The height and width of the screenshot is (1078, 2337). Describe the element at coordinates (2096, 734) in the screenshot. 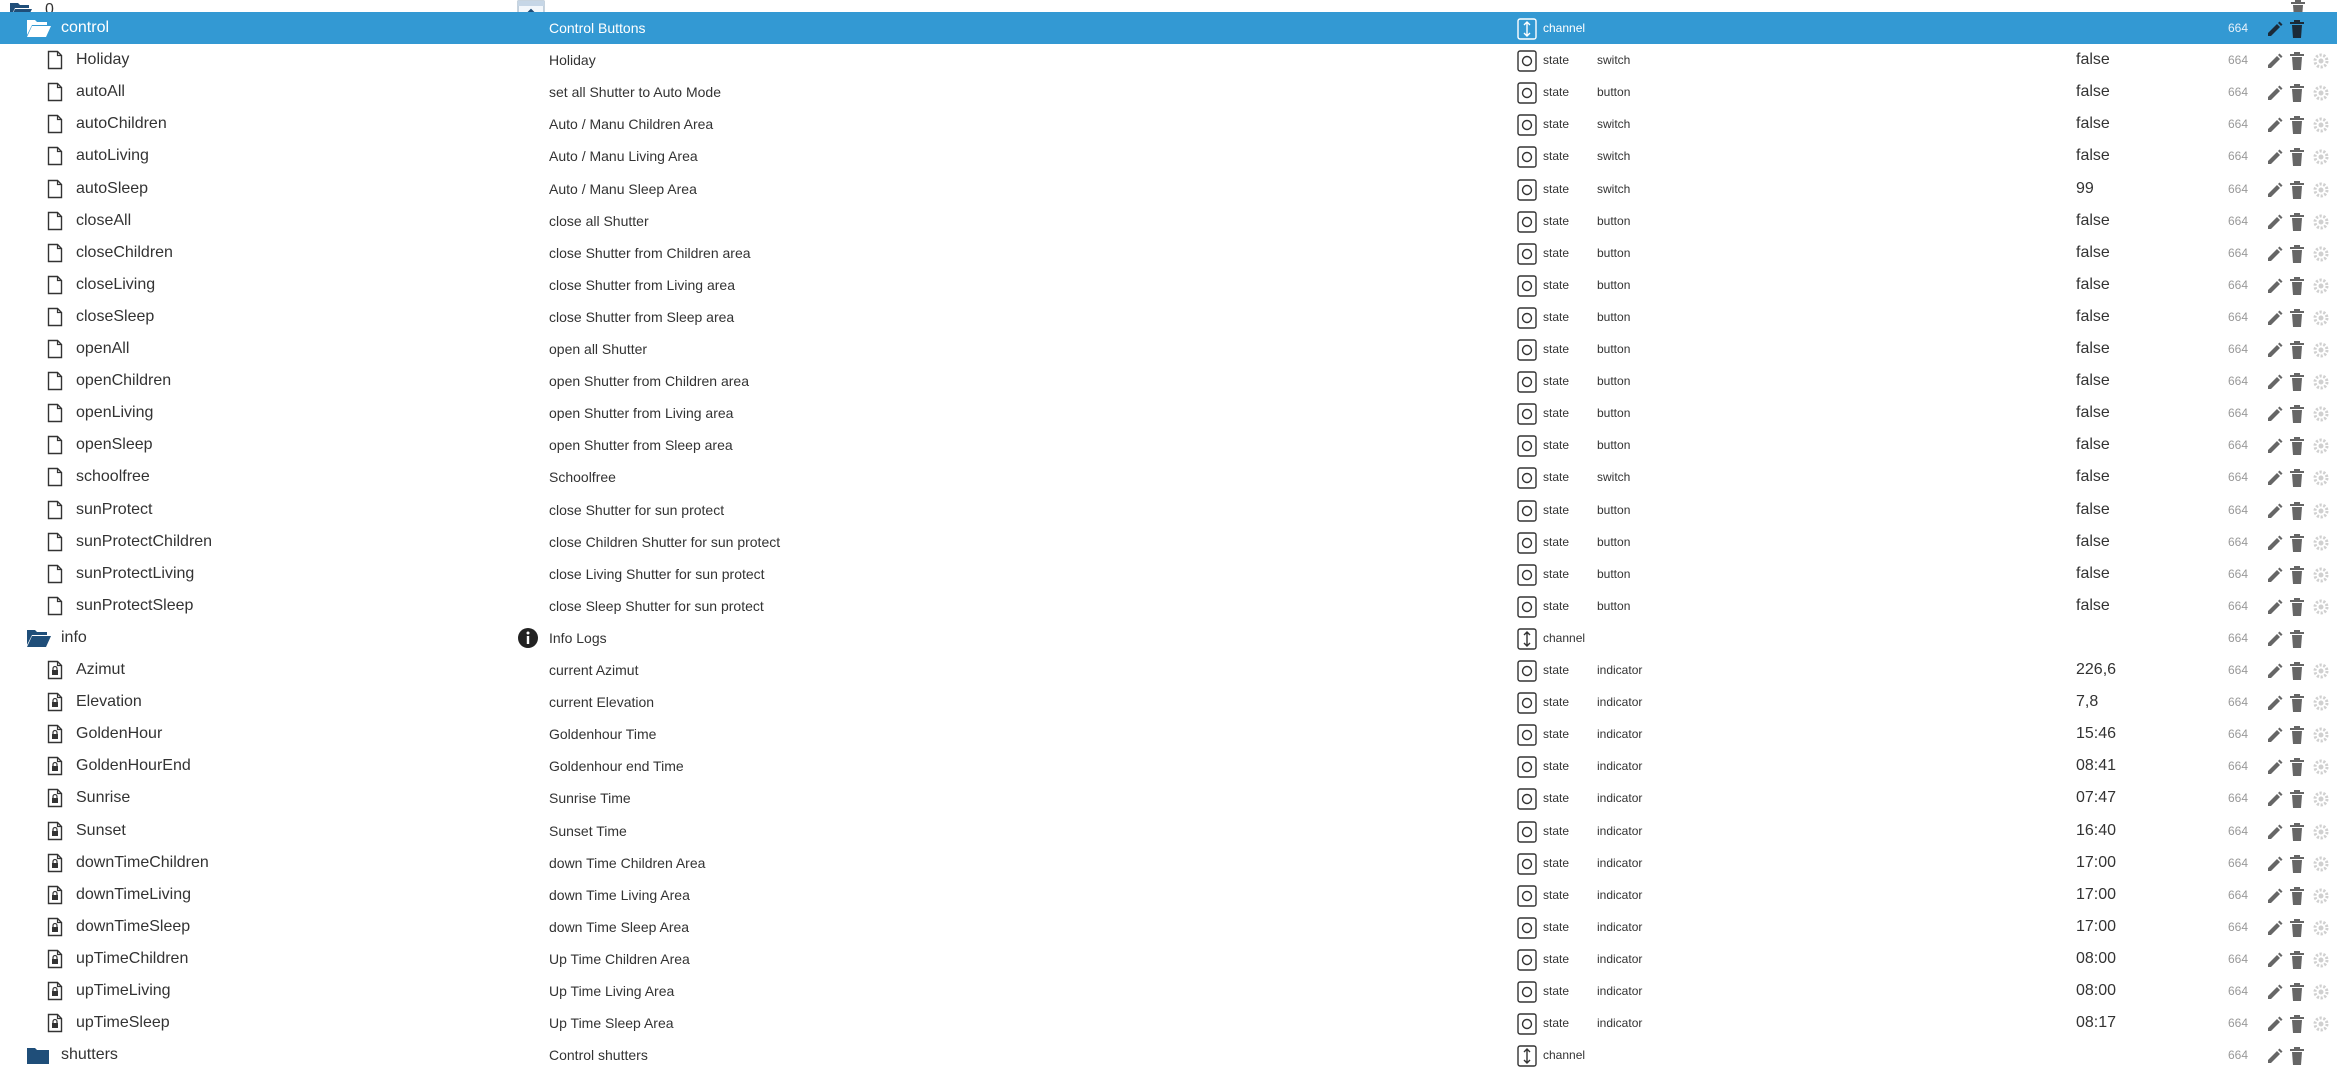

I see `object-value: 15:46` at that location.